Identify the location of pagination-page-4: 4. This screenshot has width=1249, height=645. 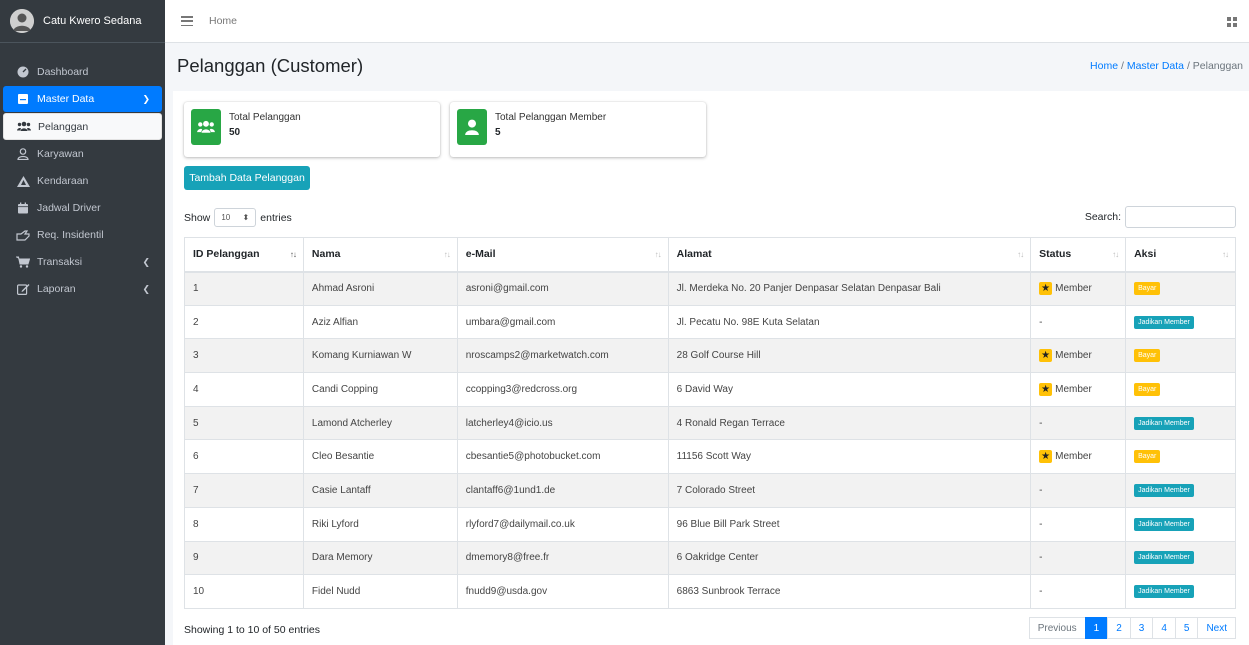
(1164, 628).